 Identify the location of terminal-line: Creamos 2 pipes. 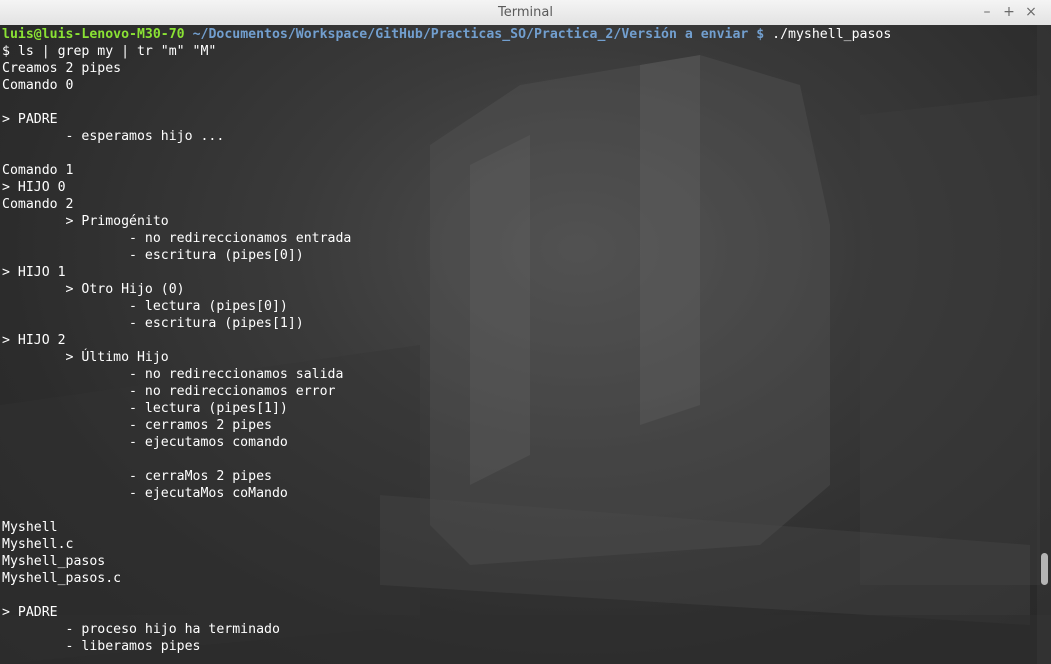
(62, 68).